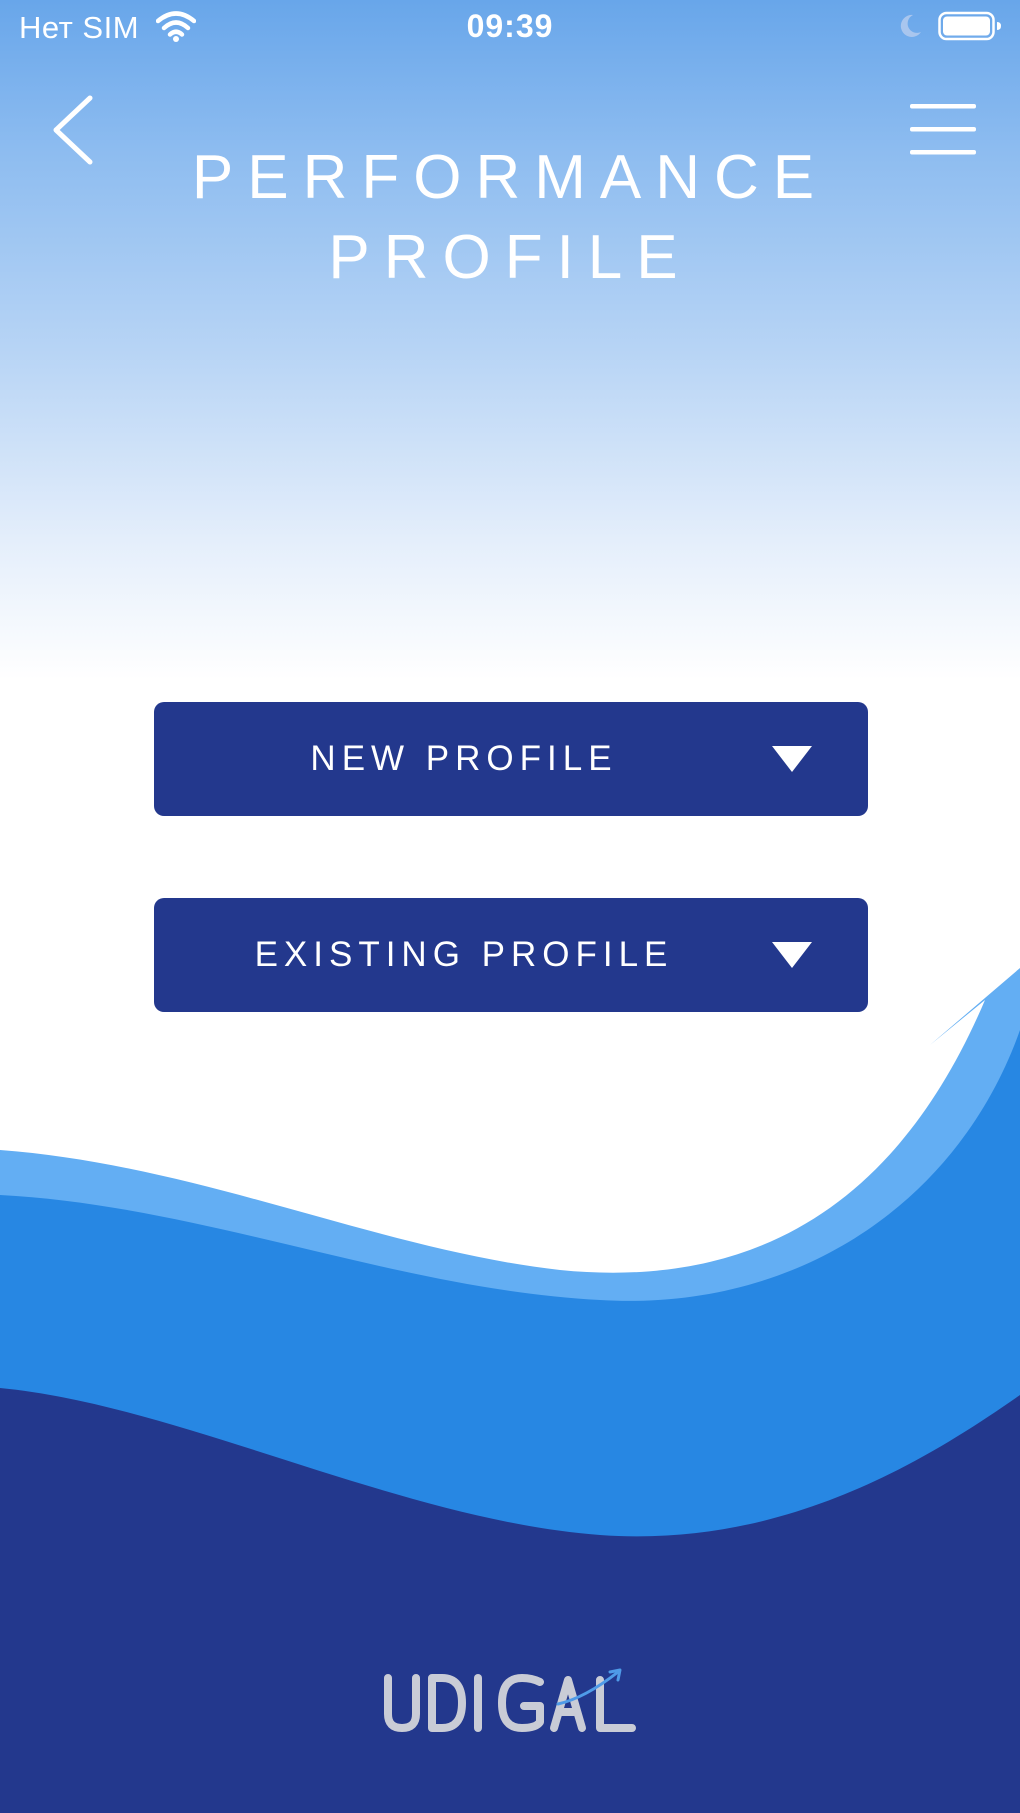 This screenshot has height=1813, width=1020. What do you see at coordinates (464, 758) in the screenshot?
I see `new-profile-label: NEW PROFILE` at bounding box center [464, 758].